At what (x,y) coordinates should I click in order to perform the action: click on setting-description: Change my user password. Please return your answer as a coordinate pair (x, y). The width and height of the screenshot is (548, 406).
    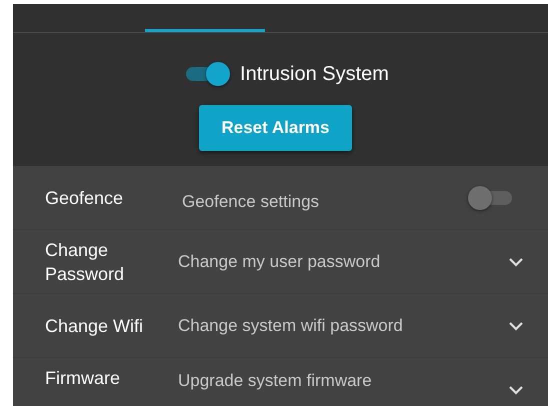
    Looking at the image, I should click on (280, 262).